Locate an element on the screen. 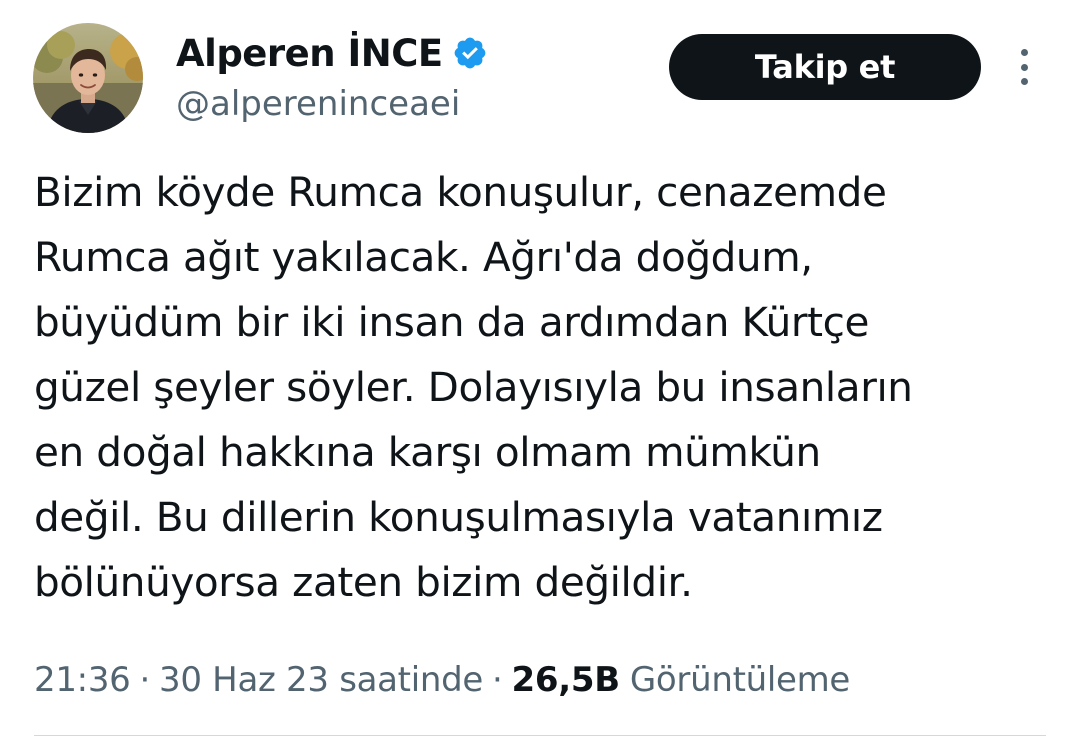 This screenshot has height=740, width=1080. follow-button: Takip et is located at coordinates (825, 67).